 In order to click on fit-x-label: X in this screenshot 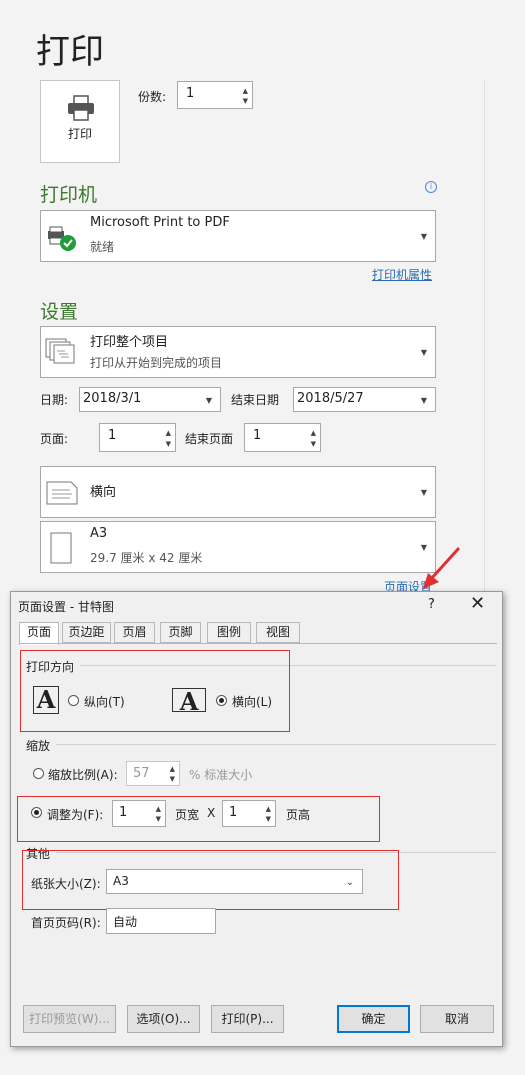, I will do `click(211, 813)`.